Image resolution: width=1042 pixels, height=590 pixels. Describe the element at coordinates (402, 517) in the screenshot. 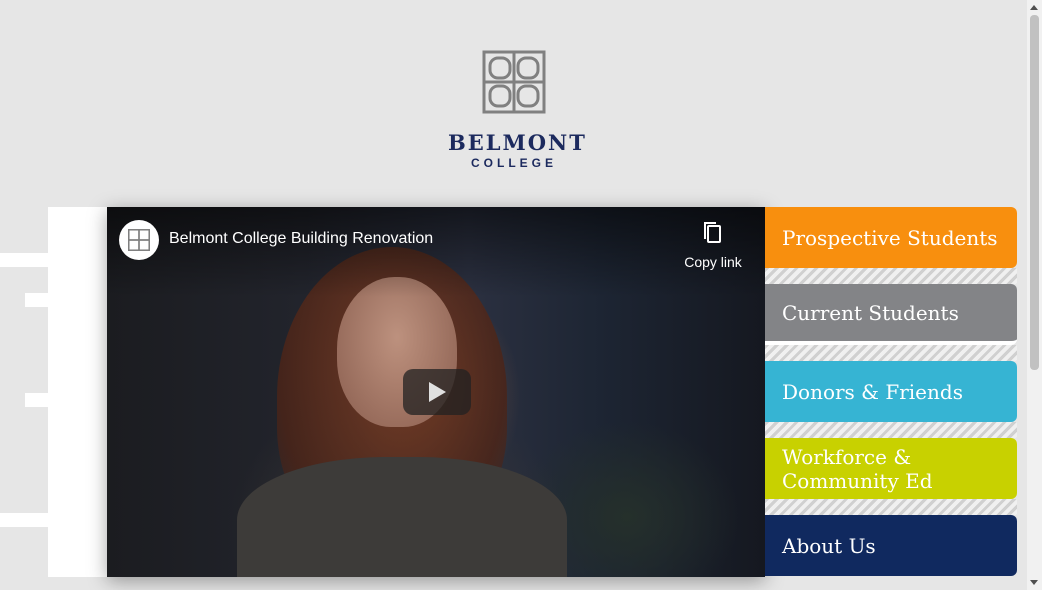

I see `video-frame-body` at that location.